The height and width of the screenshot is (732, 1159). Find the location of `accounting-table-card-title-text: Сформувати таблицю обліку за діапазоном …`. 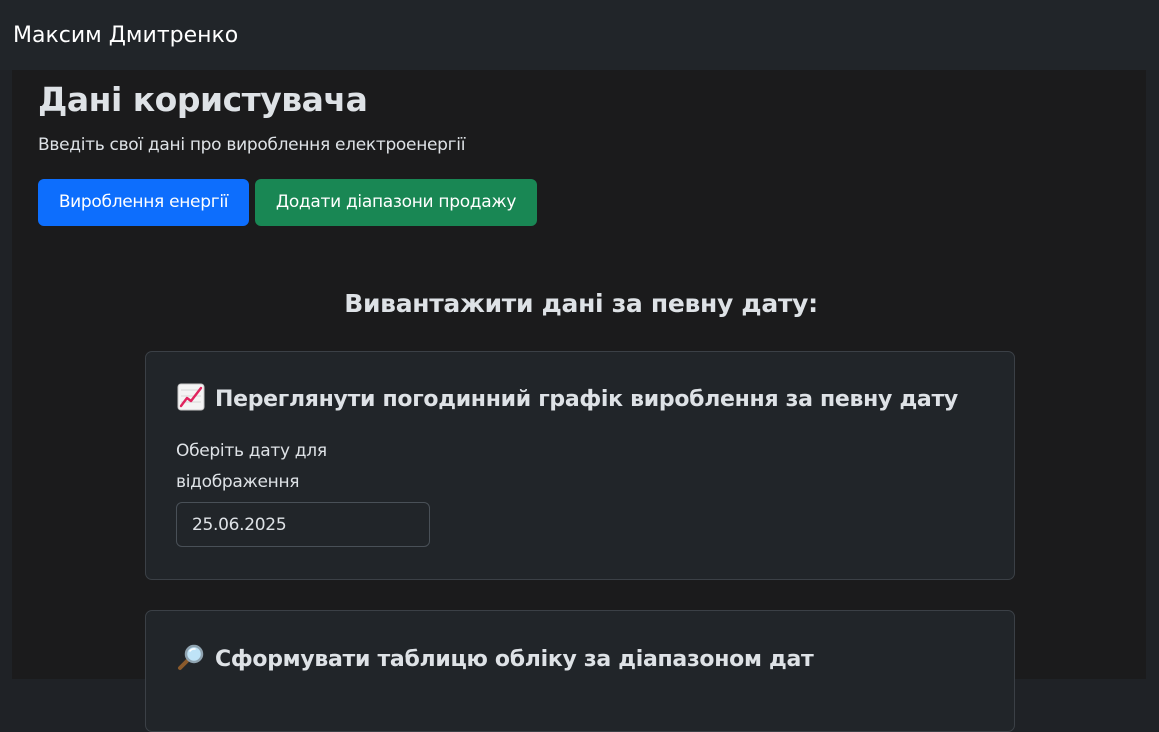

accounting-table-card-title-text: Сформувати таблицю обліку за діапазоном … is located at coordinates (514, 659).